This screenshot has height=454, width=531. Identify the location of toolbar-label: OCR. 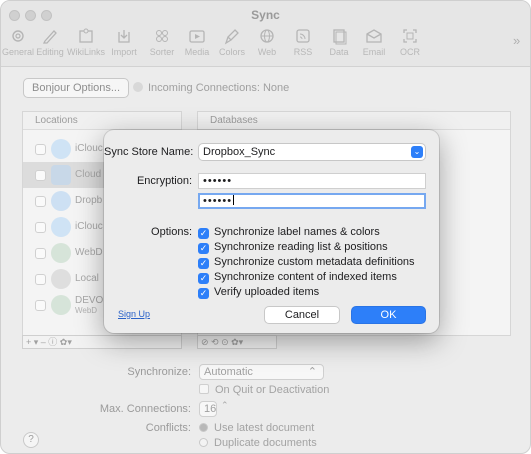
(410, 52).